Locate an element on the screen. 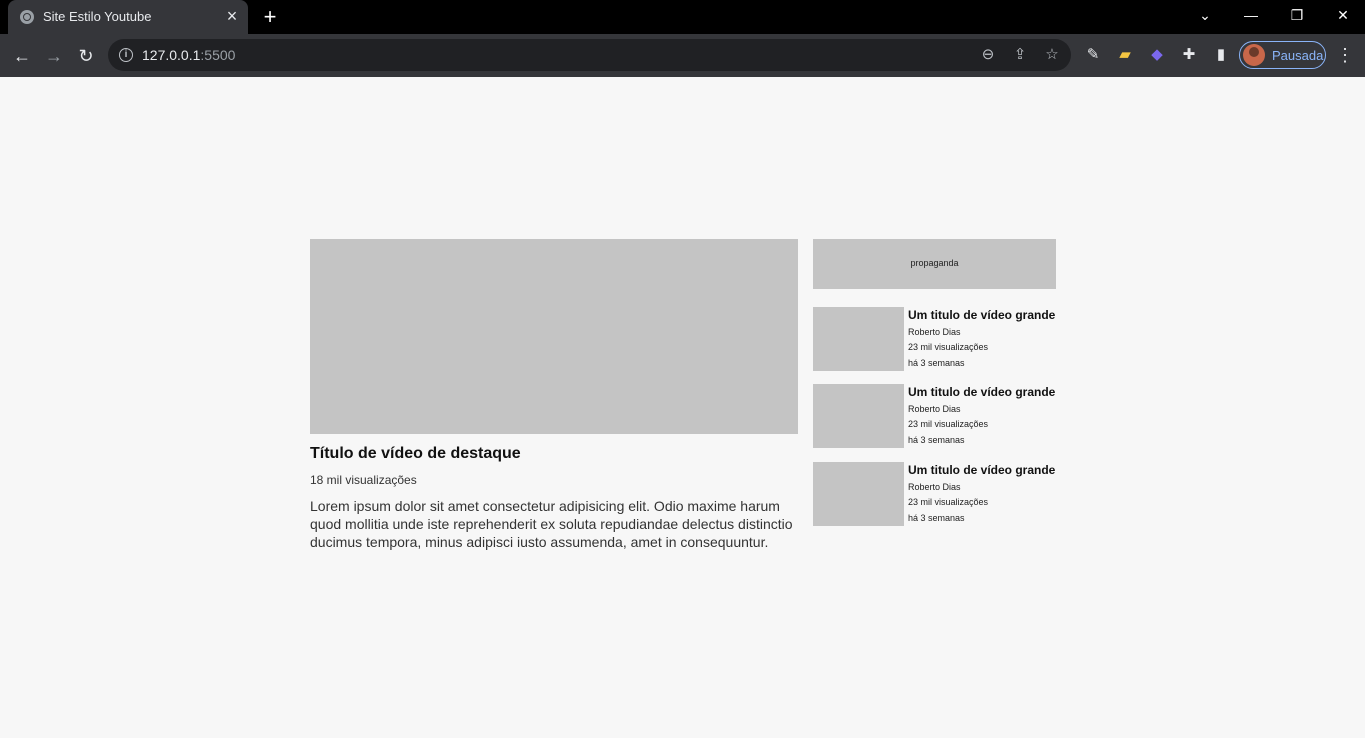 The height and width of the screenshot is (738, 1365). browser-tab: Site Estilo Youtube × is located at coordinates (128, 17).